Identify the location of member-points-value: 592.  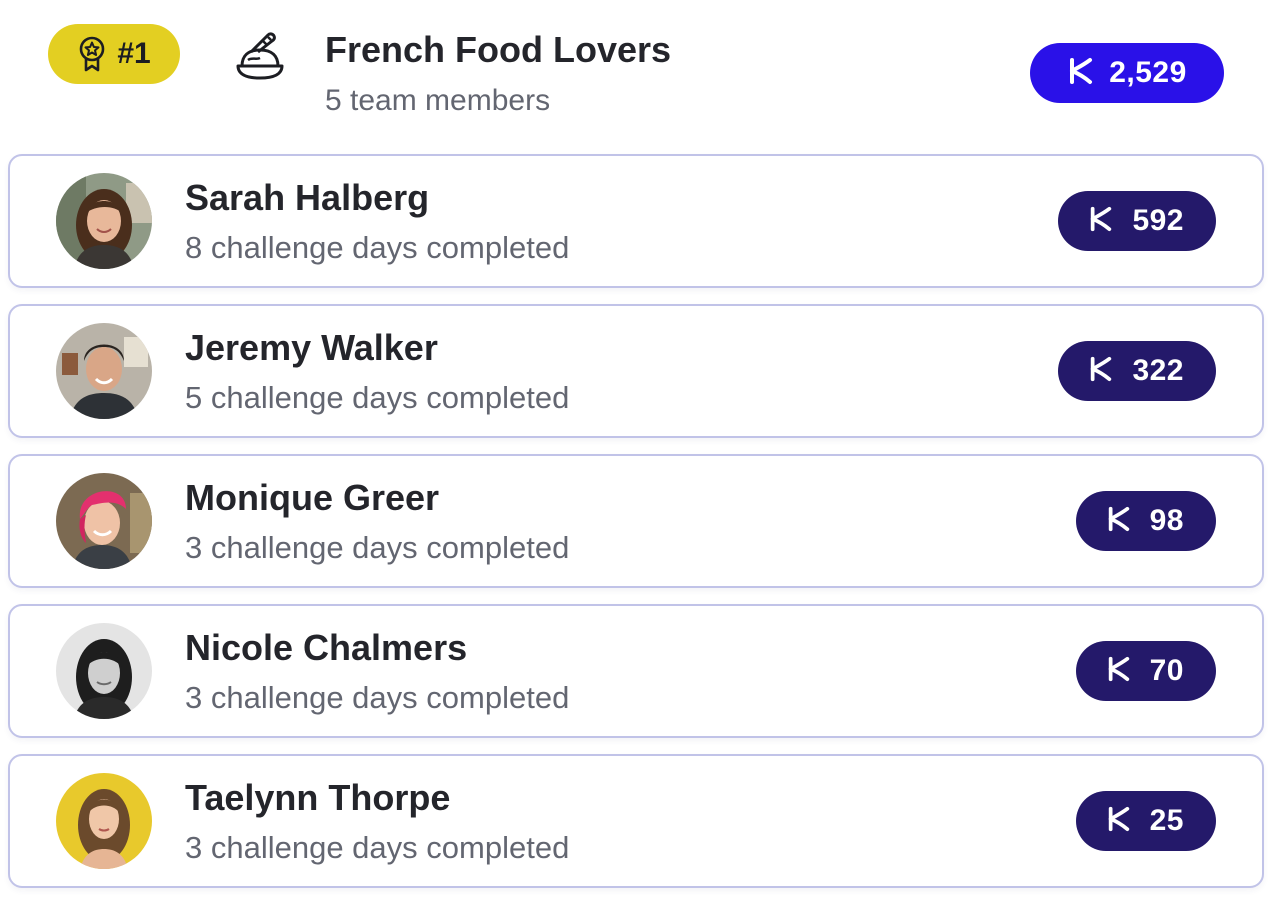
(1158, 220).